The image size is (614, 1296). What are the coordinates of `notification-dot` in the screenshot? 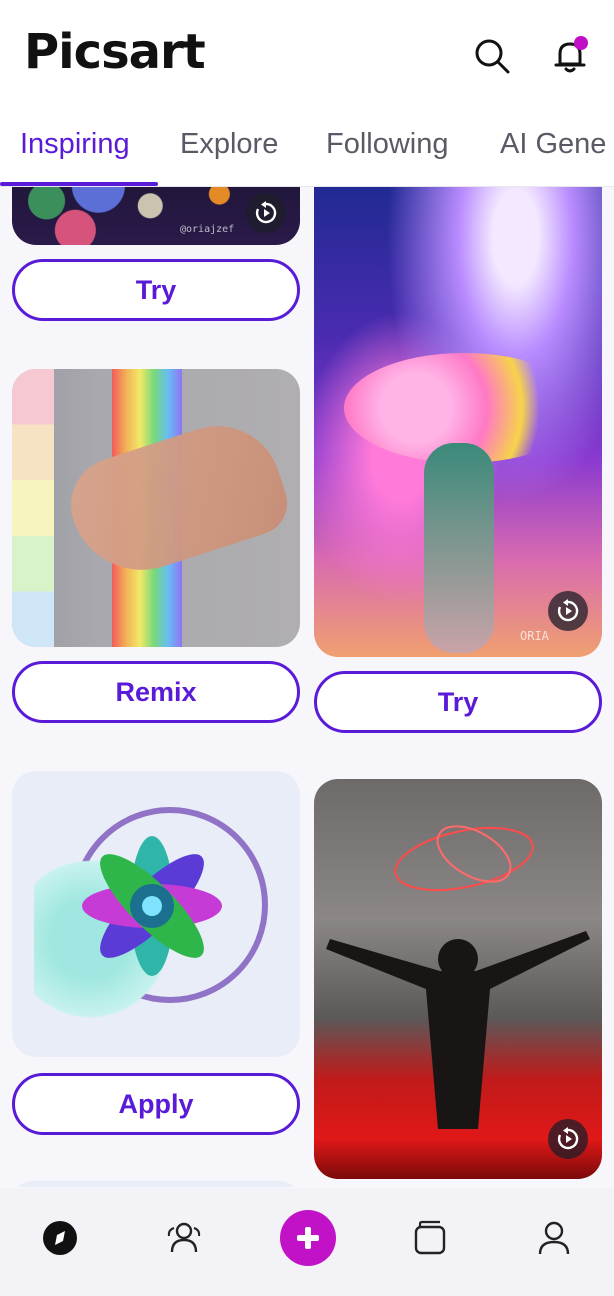 It's located at (581, 43).